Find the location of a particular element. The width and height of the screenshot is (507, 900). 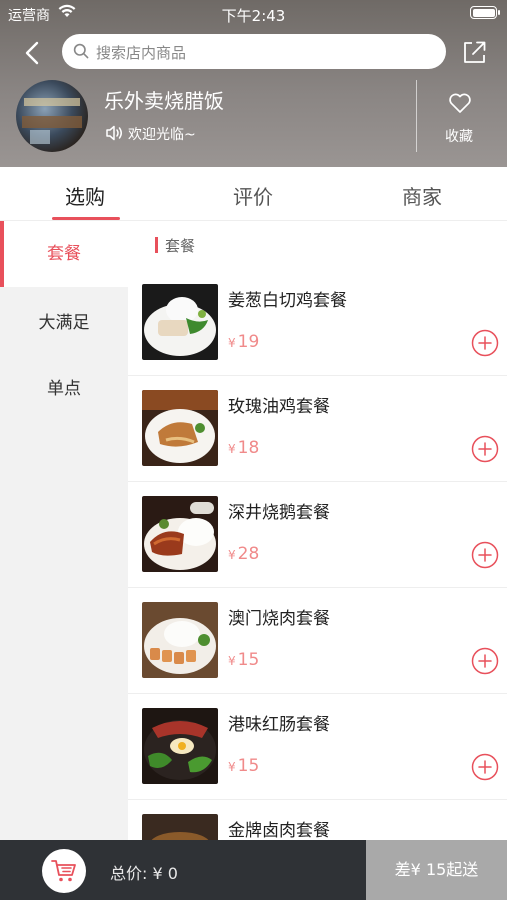

category-item-single: 单点 is located at coordinates (64, 389).